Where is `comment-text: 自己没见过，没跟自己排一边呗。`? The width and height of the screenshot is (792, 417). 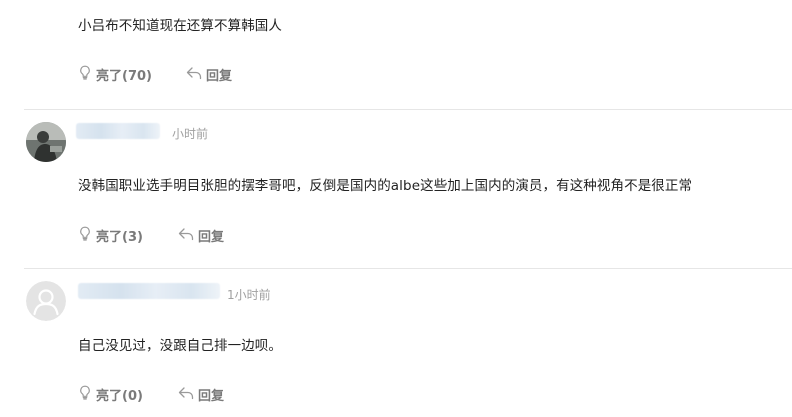 comment-text: 自己没见过，没跟自己排一边呗。 is located at coordinates (180, 346).